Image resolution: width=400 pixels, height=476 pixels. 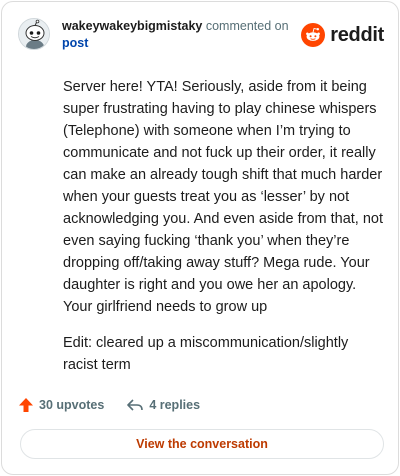 I want to click on post-link: post, so click(x=182, y=43).